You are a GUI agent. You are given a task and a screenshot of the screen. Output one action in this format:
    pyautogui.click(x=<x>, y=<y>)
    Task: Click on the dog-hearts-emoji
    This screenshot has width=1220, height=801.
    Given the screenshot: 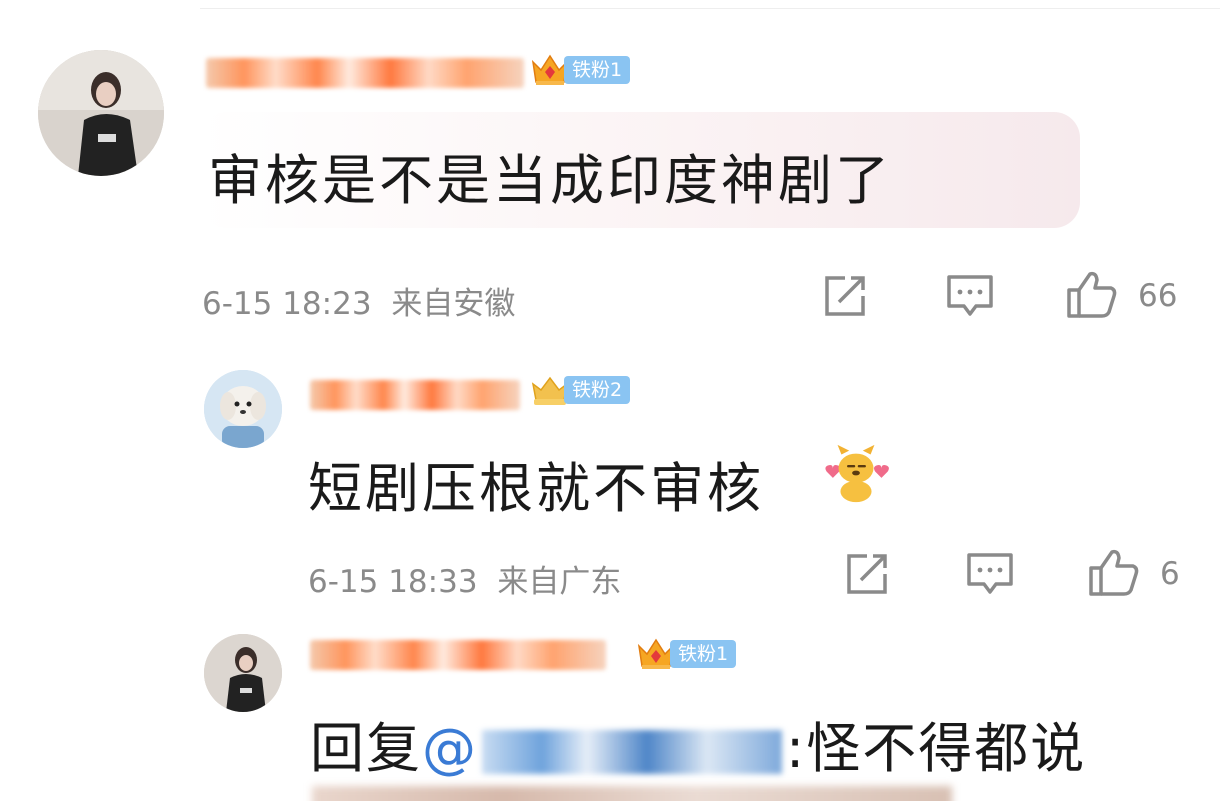 What is the action you would take?
    pyautogui.click(x=857, y=473)
    